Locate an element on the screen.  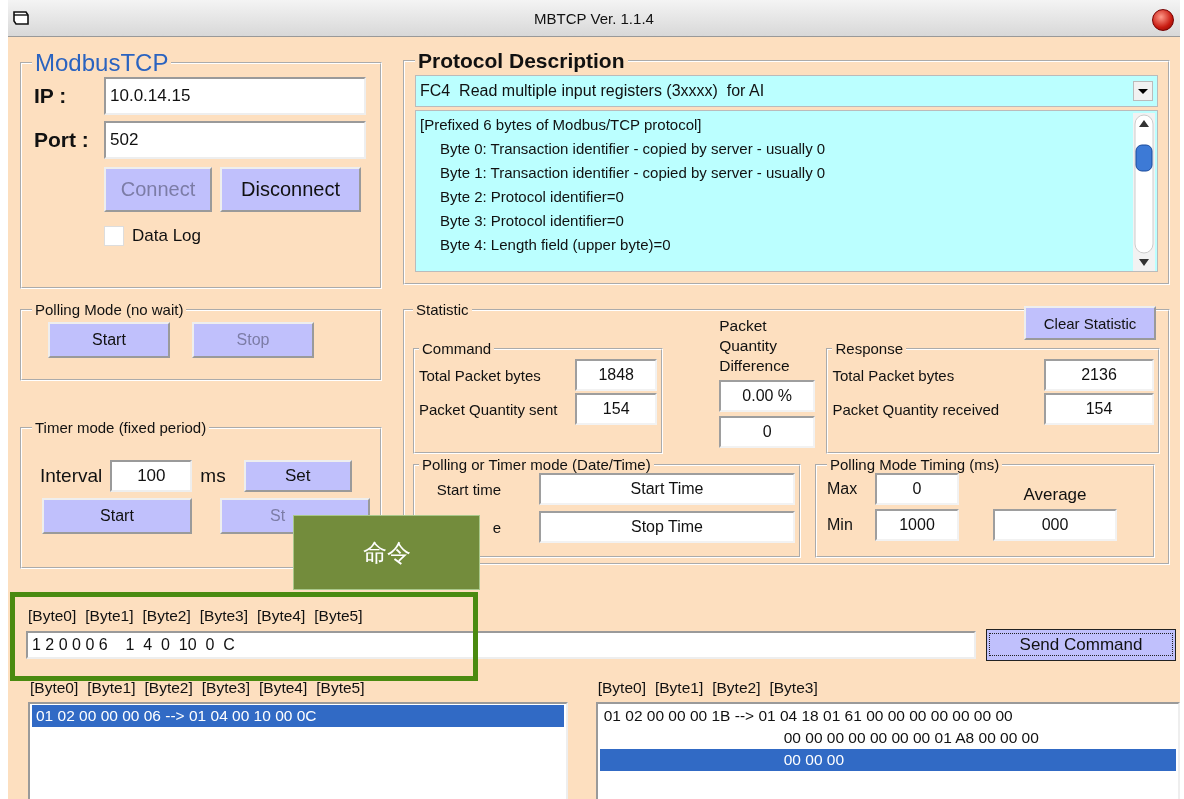
send-command-button: Send Command is located at coordinates (1081, 645).